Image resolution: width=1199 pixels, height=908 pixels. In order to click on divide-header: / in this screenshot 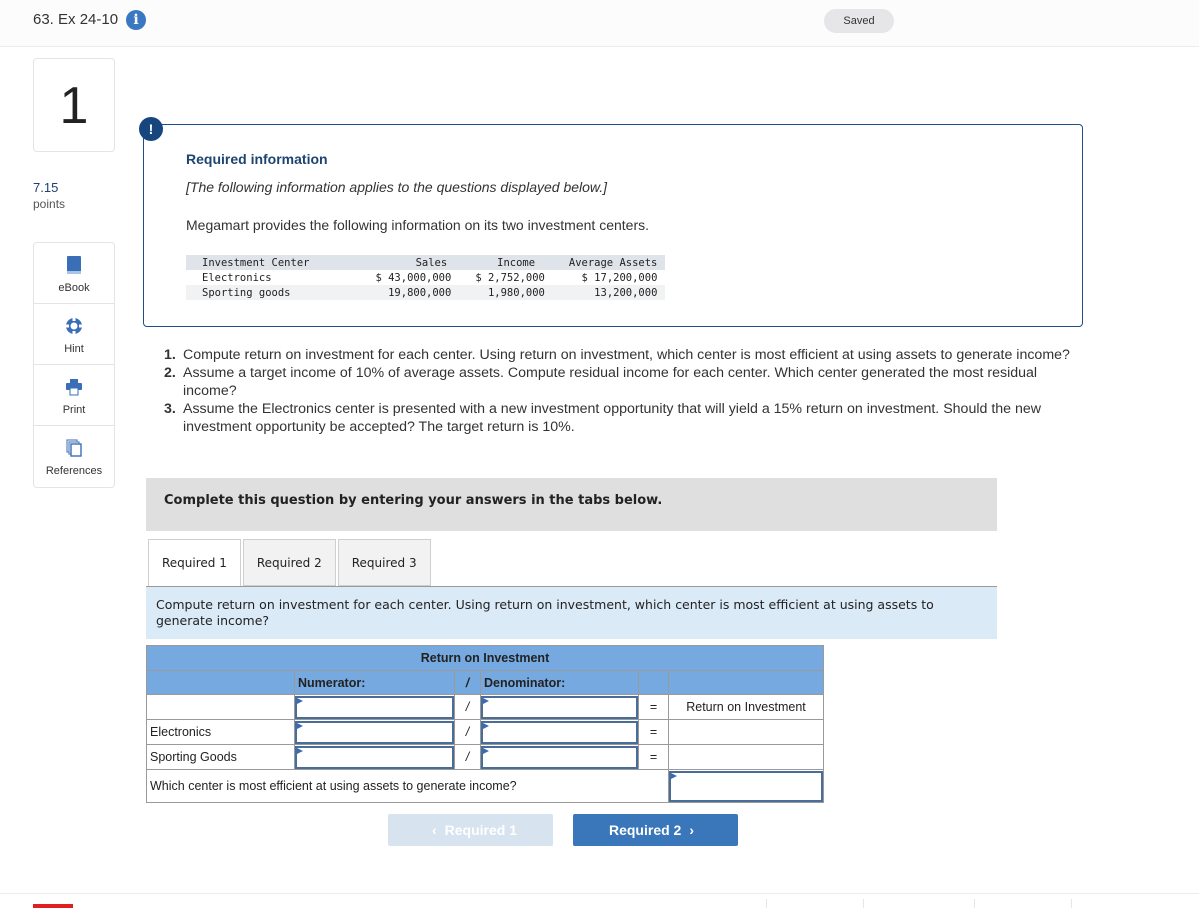, I will do `click(467, 682)`.